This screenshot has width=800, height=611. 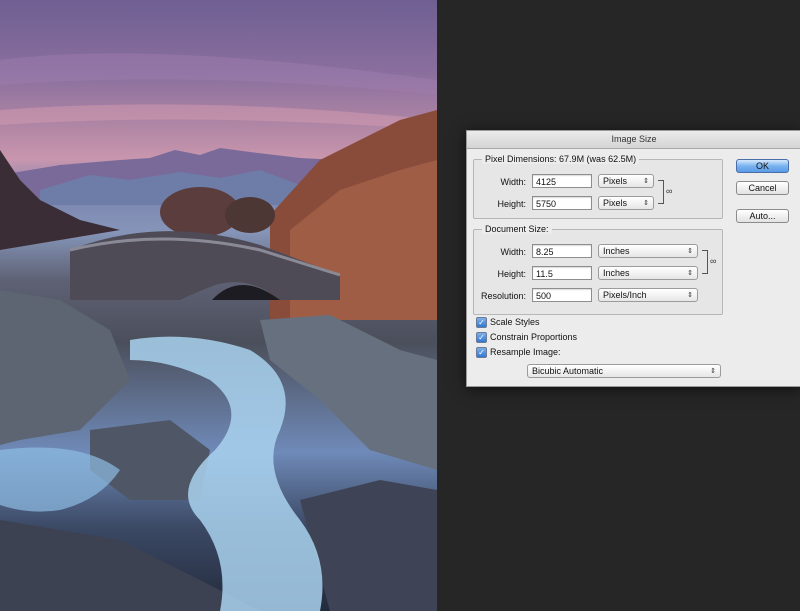 What do you see at coordinates (521, 159) in the screenshot?
I see `pixel-dimensions-label: Pixel Dimensions:` at bounding box center [521, 159].